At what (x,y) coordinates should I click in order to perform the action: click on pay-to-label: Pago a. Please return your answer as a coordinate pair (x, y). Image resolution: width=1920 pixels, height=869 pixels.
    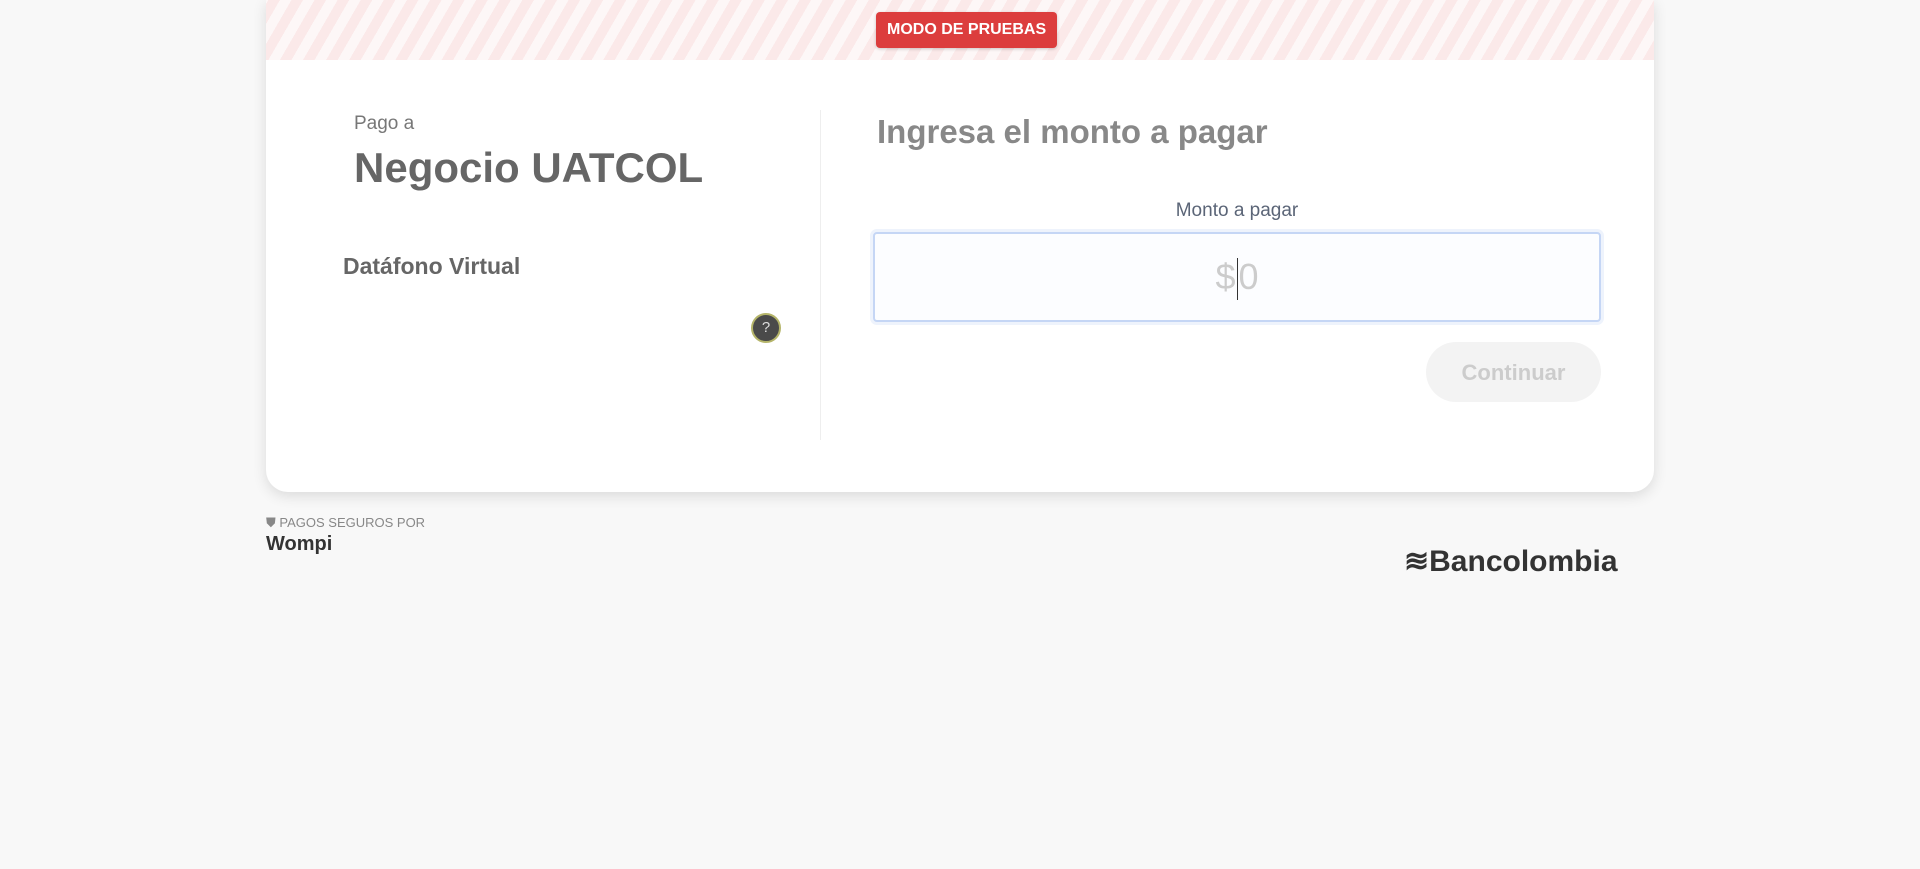
    Looking at the image, I should click on (384, 123).